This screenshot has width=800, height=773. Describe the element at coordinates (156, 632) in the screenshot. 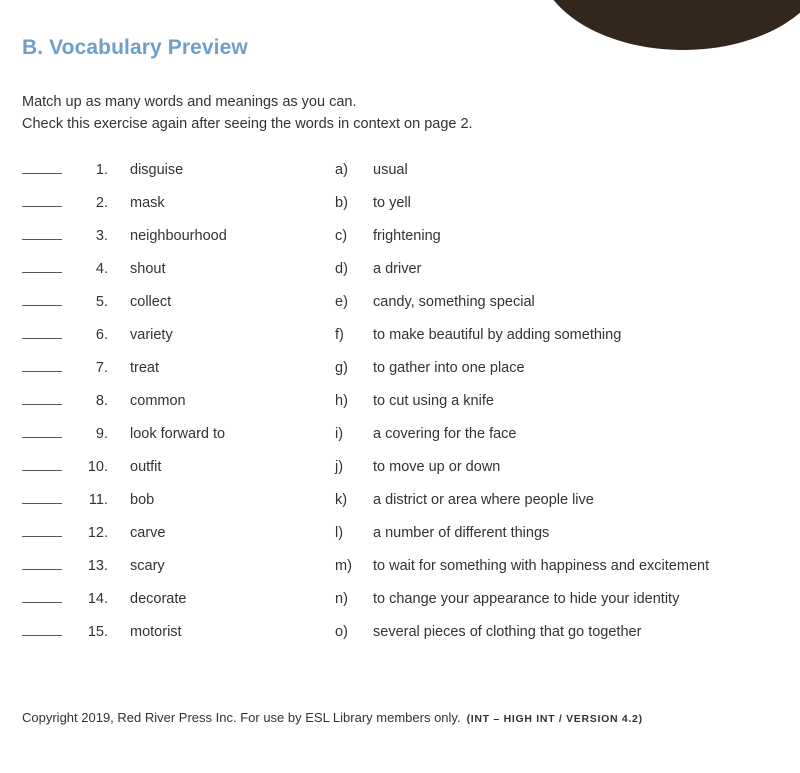

I see `vocabulary-word: motorist` at that location.